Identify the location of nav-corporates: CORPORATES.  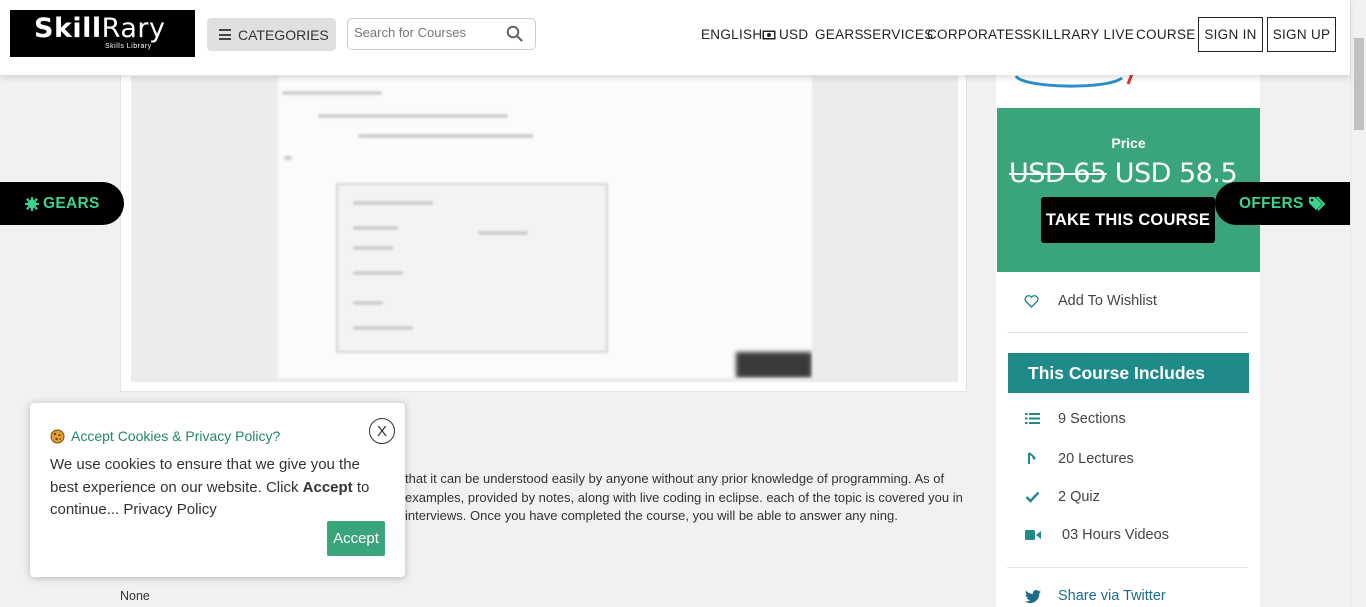
(975, 34).